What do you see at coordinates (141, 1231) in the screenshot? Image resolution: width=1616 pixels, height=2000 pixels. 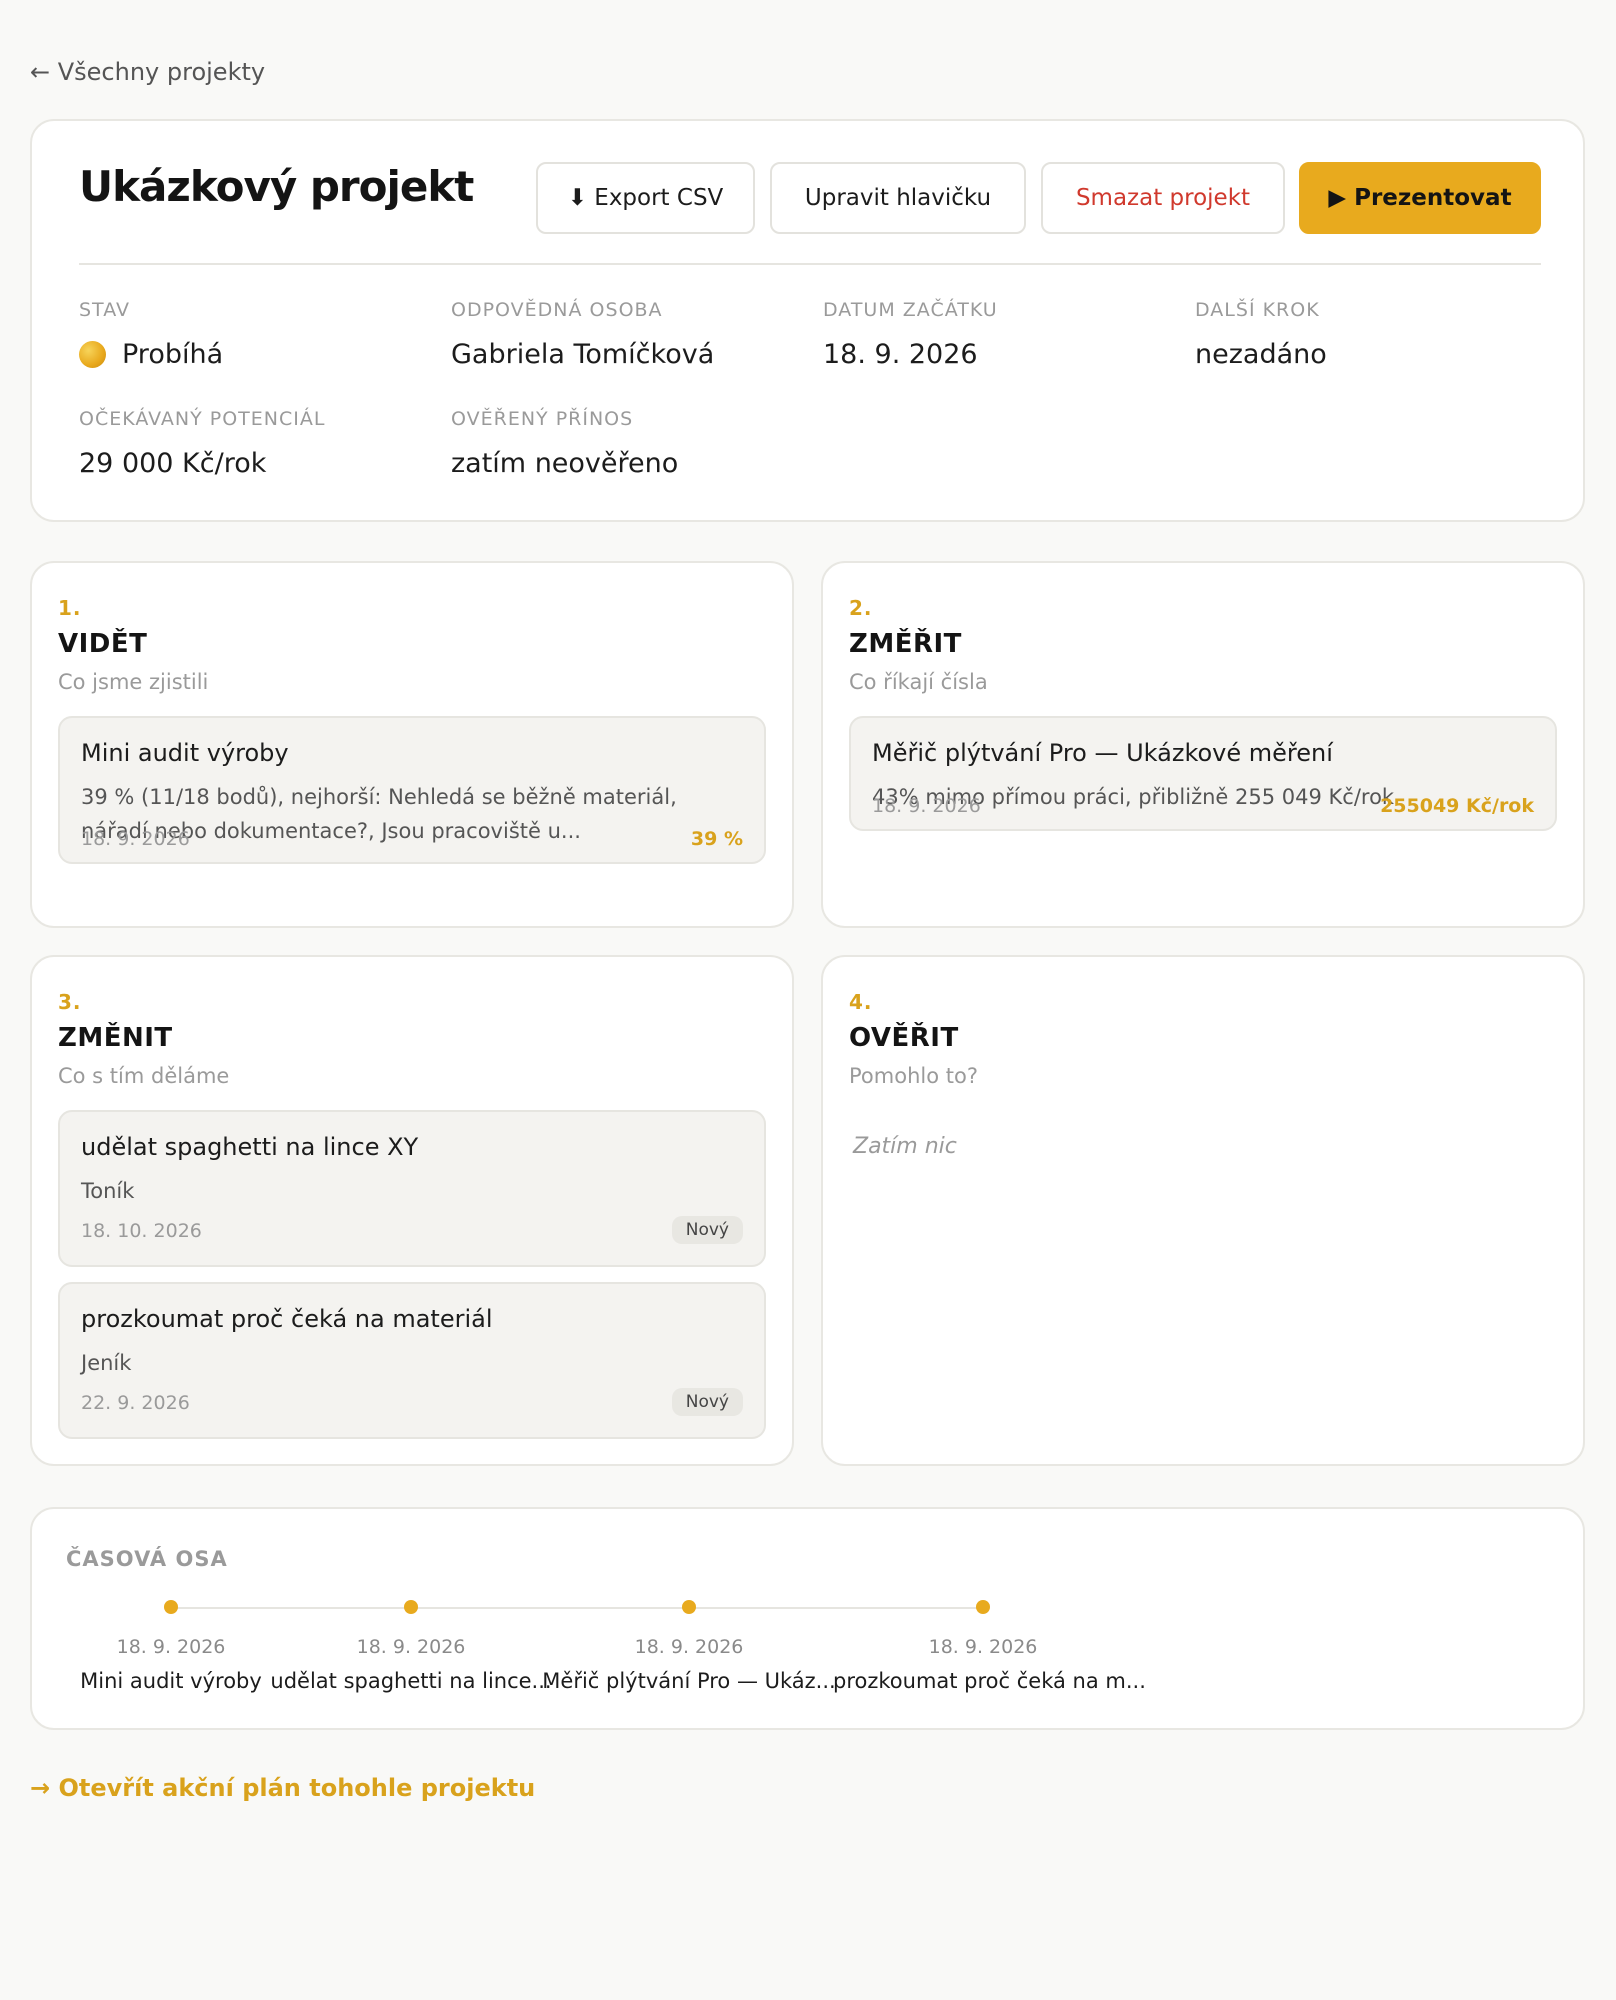 I see `item-date: 18. 10. 2026` at bounding box center [141, 1231].